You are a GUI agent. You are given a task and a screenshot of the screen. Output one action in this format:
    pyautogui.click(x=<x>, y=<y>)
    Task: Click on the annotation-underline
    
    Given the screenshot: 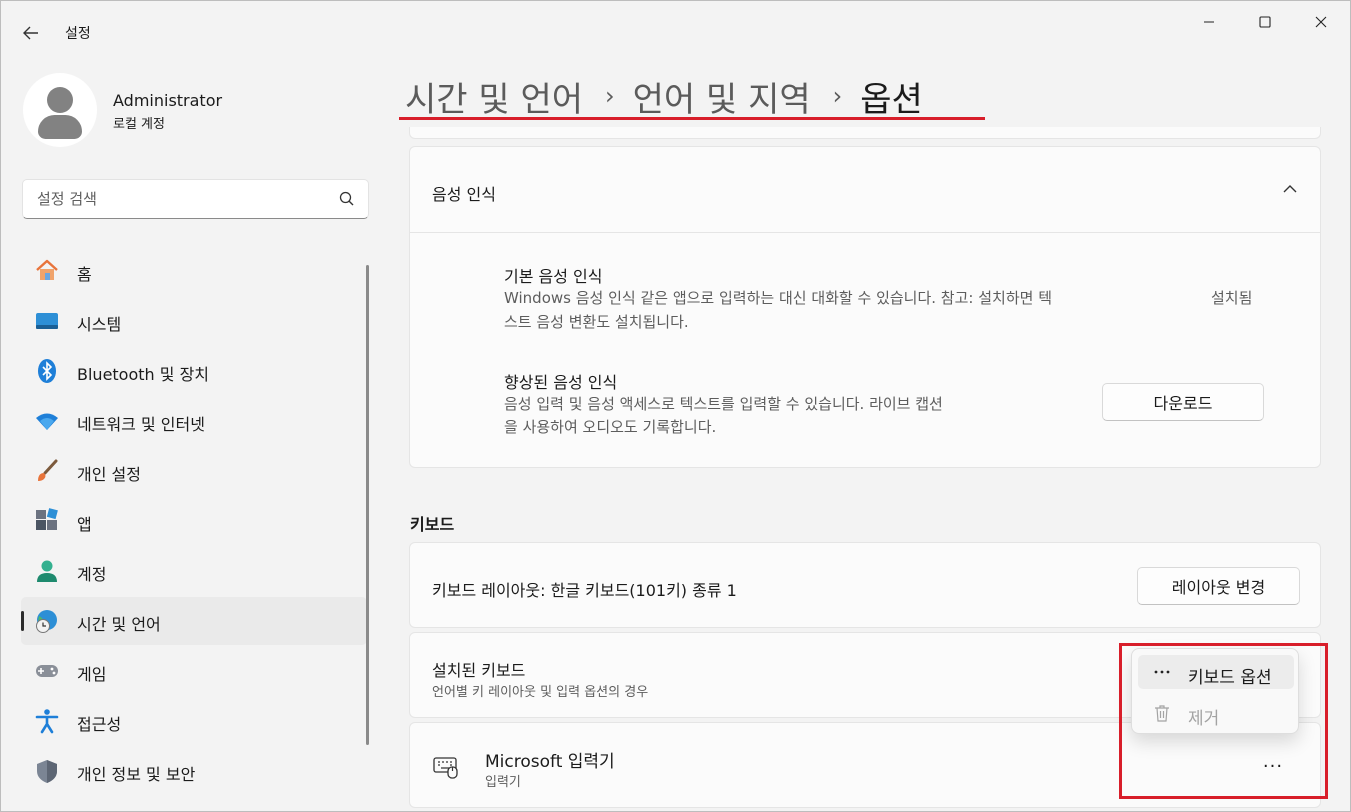 What is the action you would take?
    pyautogui.click(x=692, y=118)
    